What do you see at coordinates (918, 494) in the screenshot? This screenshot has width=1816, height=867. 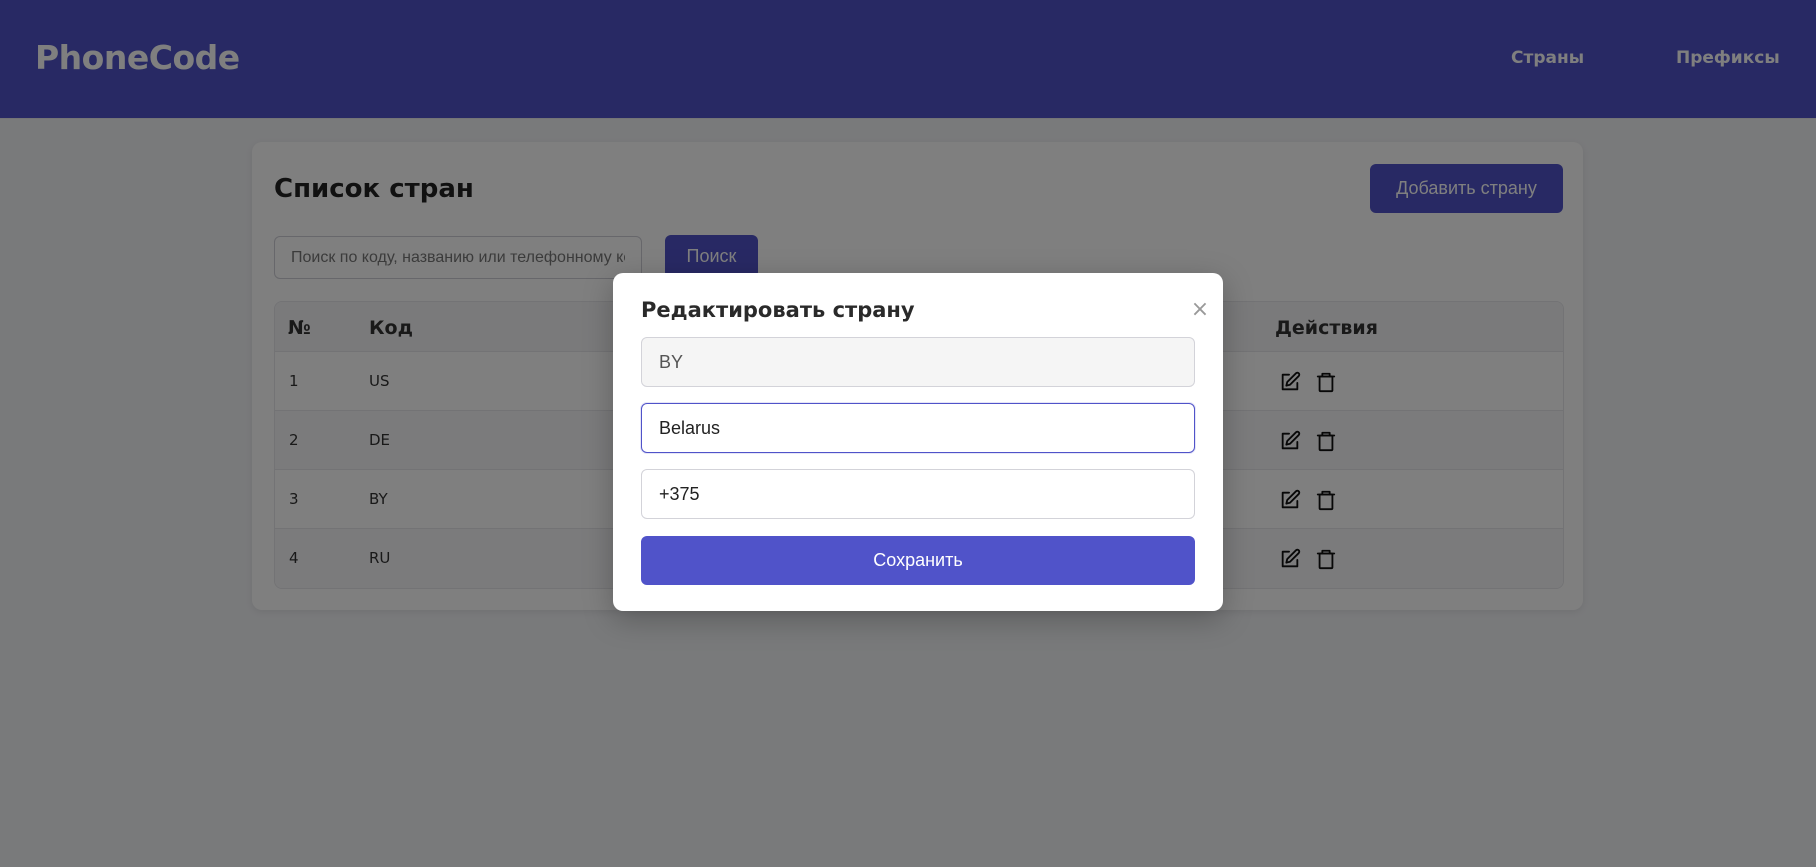 I see `phone-code-field` at bounding box center [918, 494].